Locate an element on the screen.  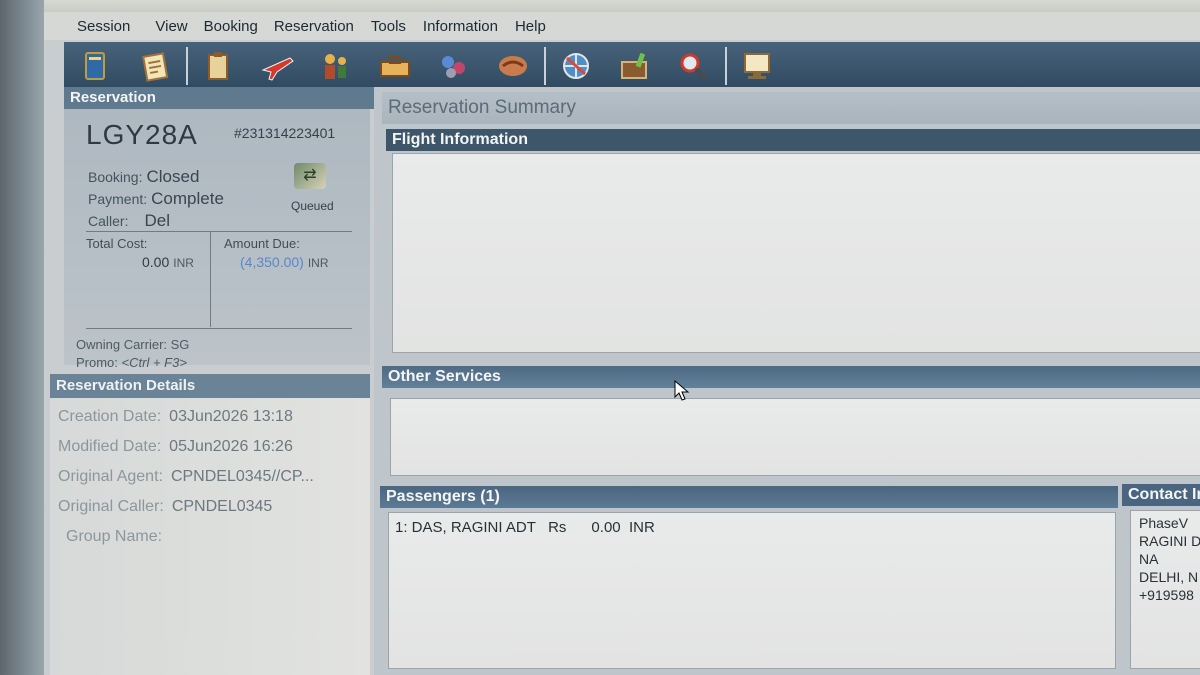
amount-due-amount: (4,350.00) is located at coordinates (272, 262).